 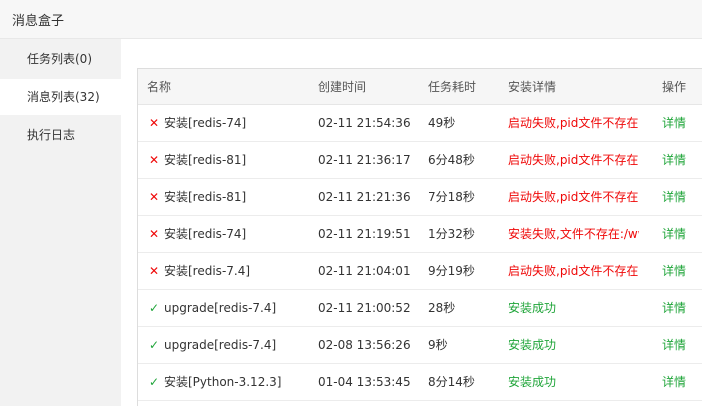 What do you see at coordinates (442, 308) in the screenshot?
I see `task-duration: 28秒` at bounding box center [442, 308].